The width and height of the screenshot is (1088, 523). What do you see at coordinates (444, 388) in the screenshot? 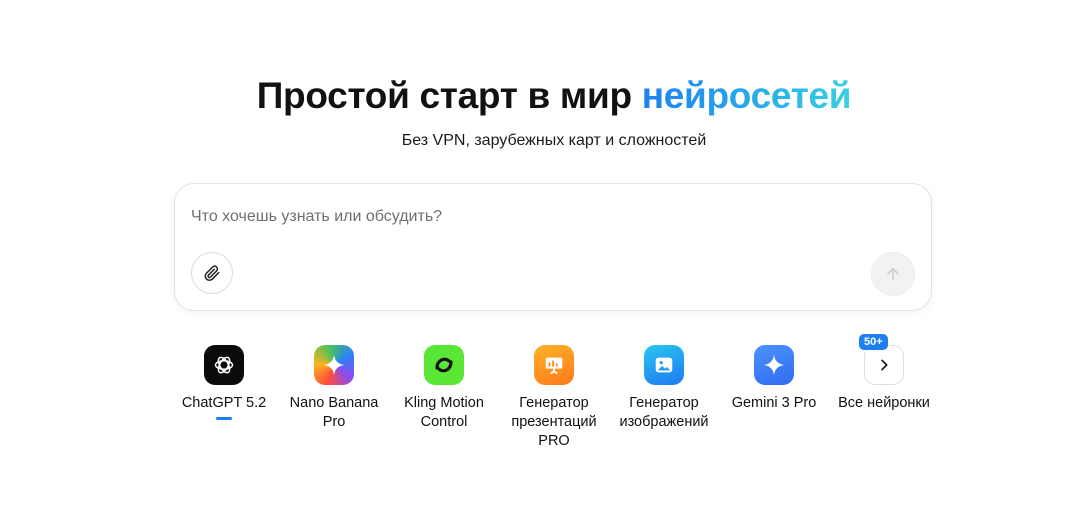
I see `model-kling: Kling Motion Control` at bounding box center [444, 388].